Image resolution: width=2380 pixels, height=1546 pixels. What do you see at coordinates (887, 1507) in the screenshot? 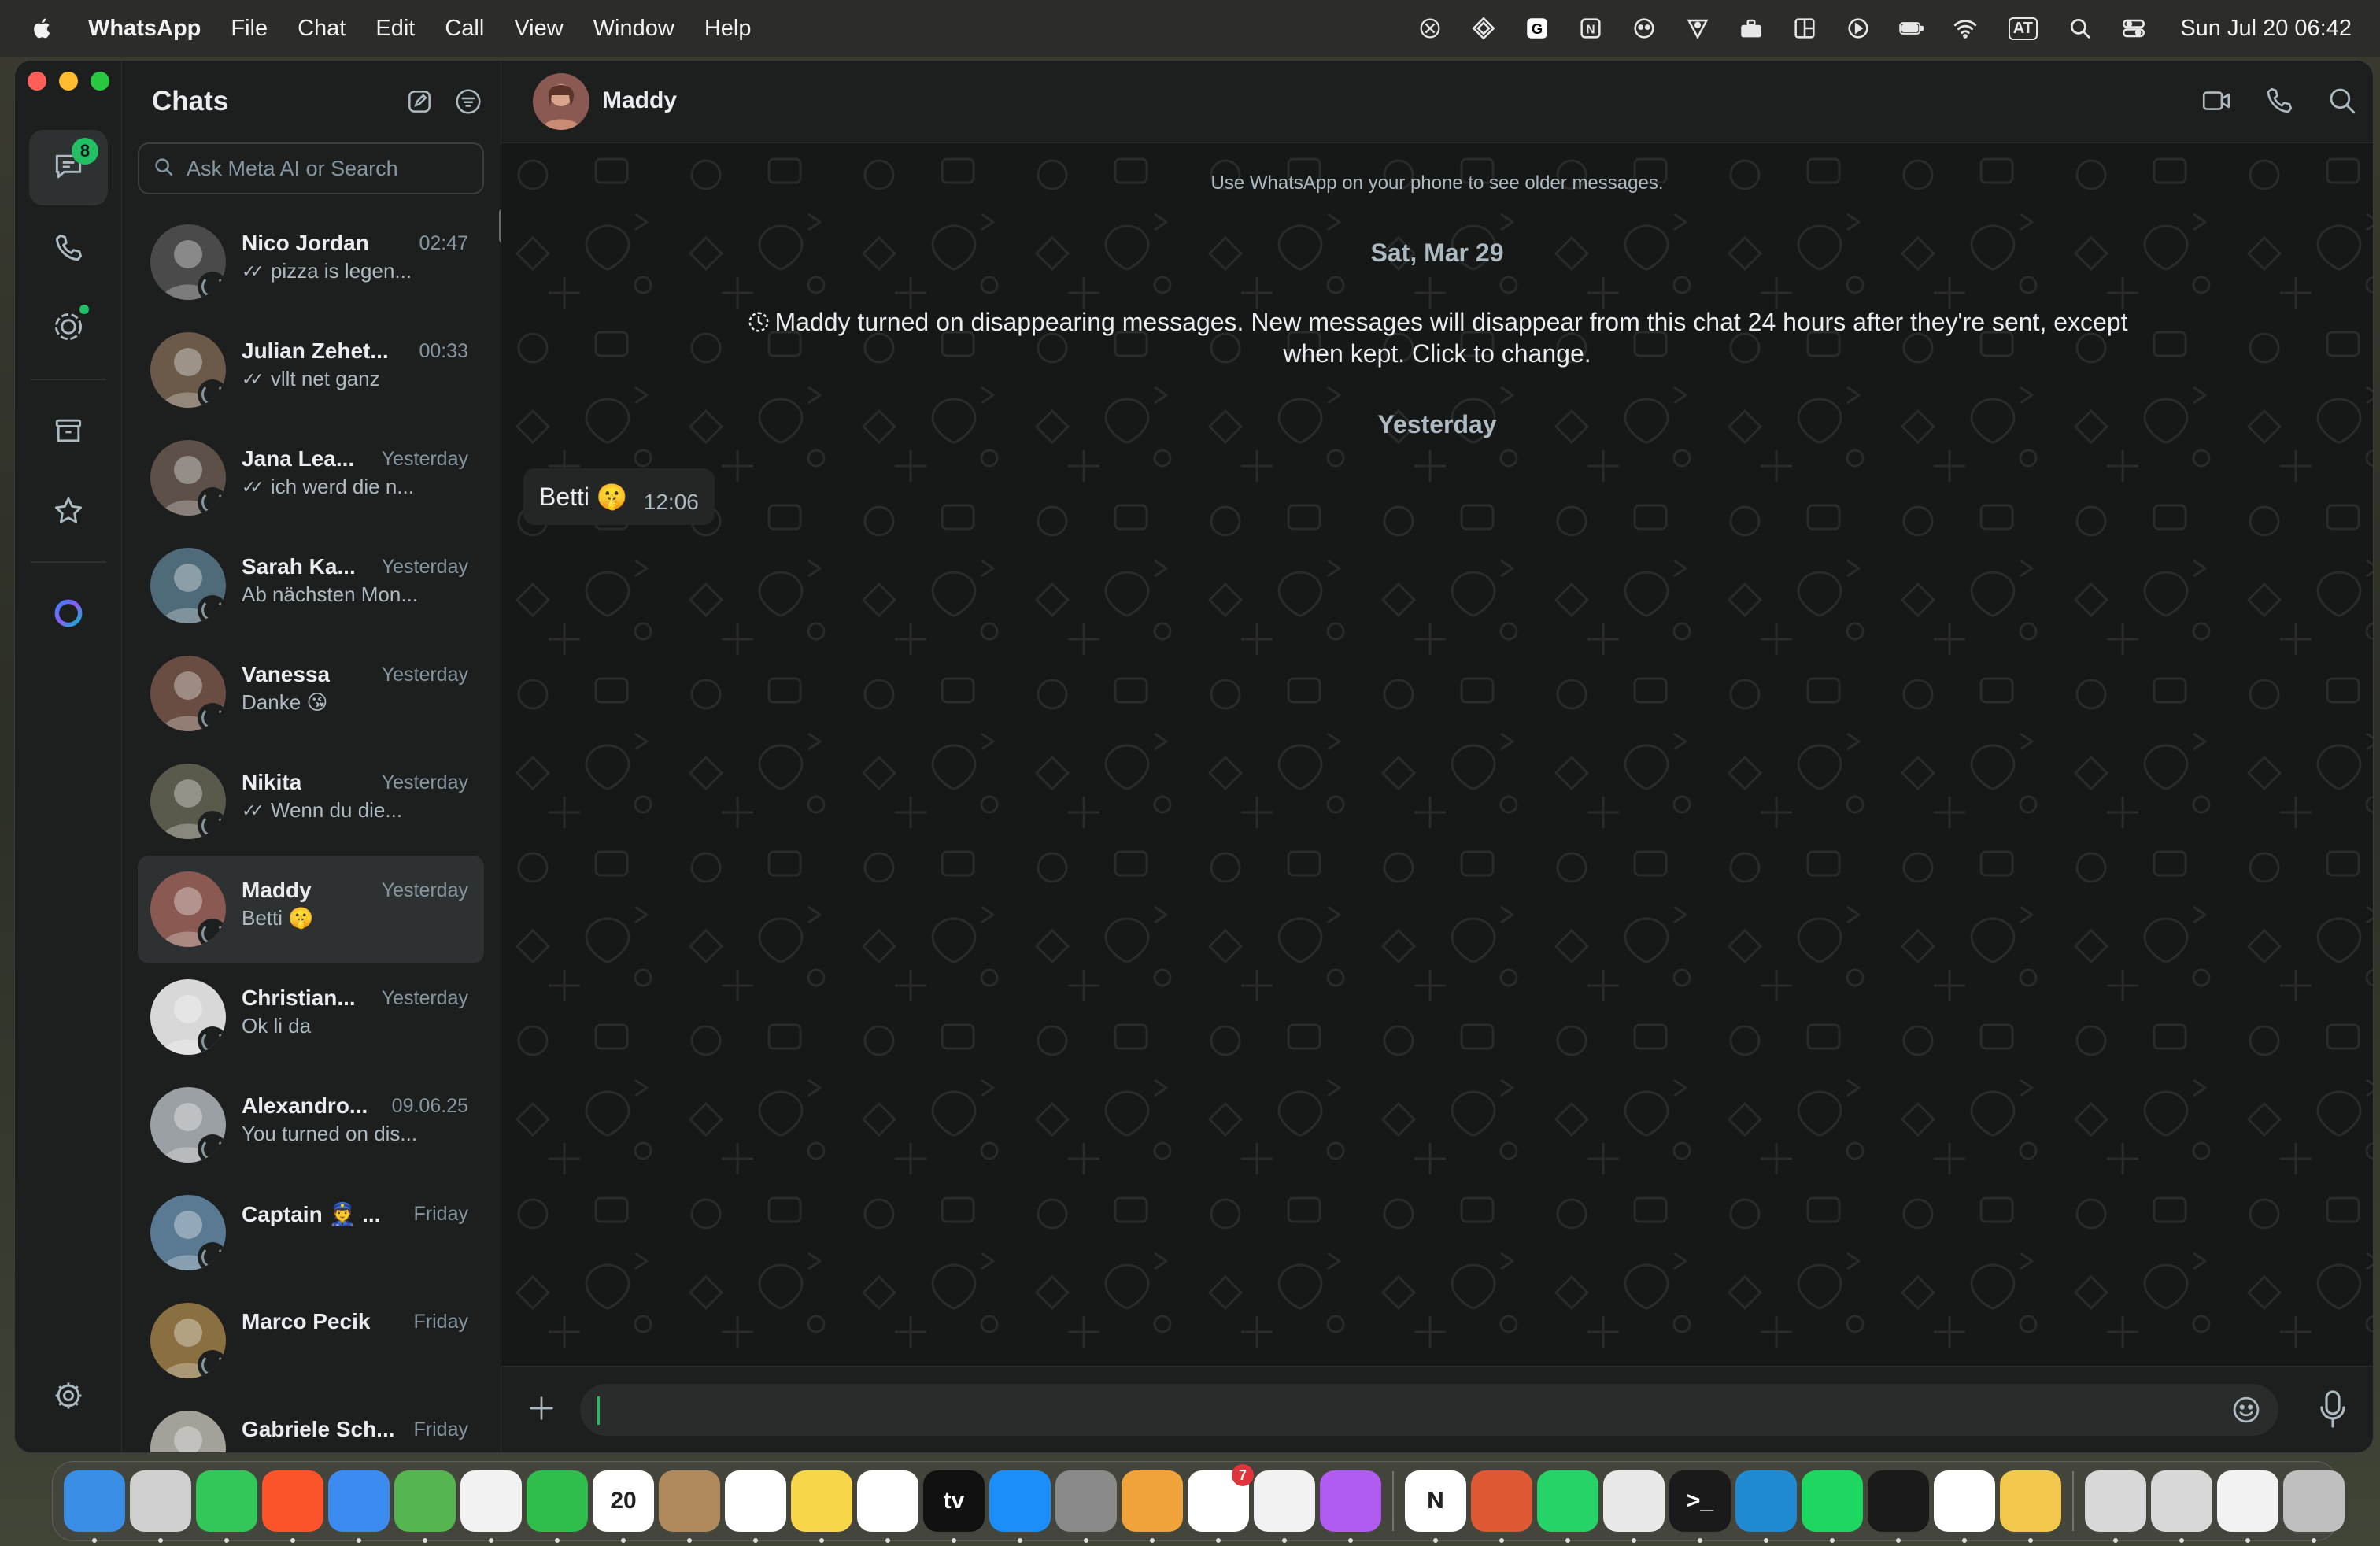
I see `dock-freeform-icon` at bounding box center [887, 1507].